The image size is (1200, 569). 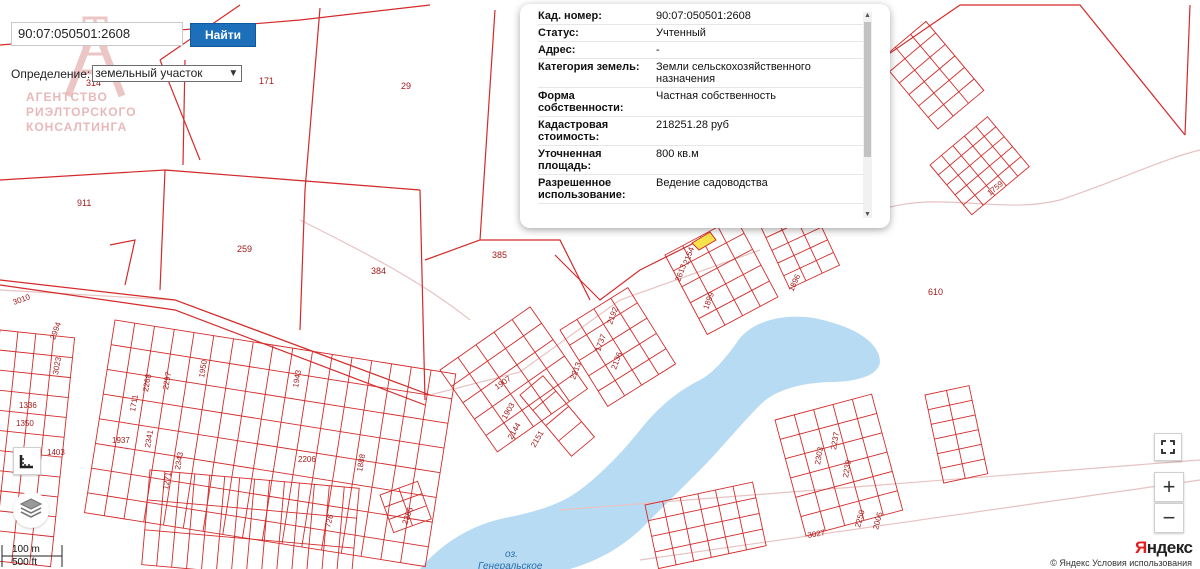 I want to click on parcel-label: 1336, so click(x=28, y=405).